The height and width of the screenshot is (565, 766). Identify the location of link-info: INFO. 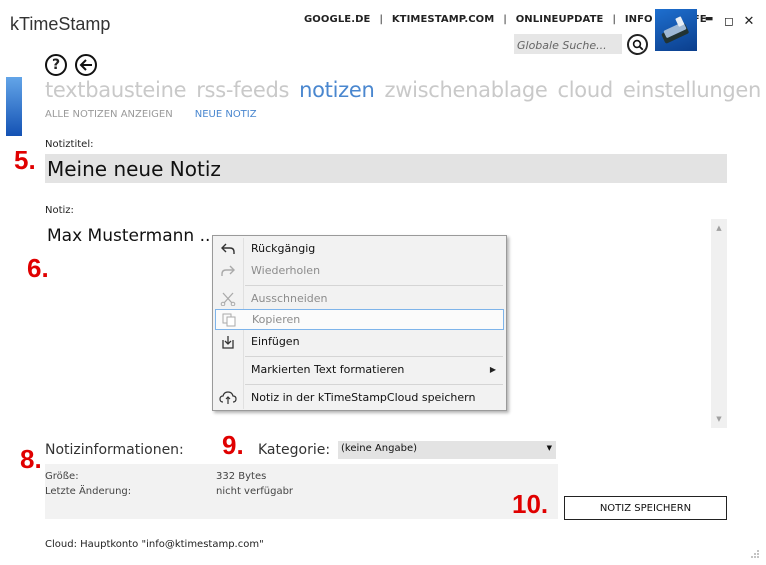
(639, 19).